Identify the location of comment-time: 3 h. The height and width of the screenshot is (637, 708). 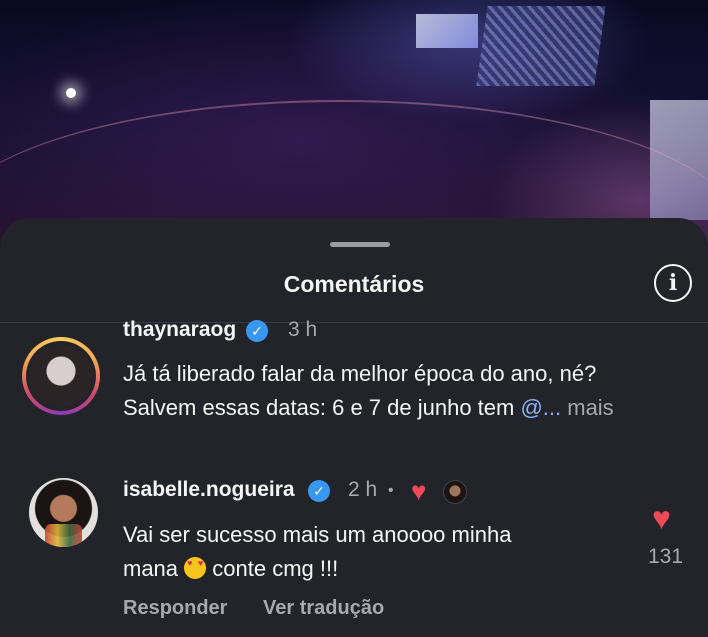
(303, 329).